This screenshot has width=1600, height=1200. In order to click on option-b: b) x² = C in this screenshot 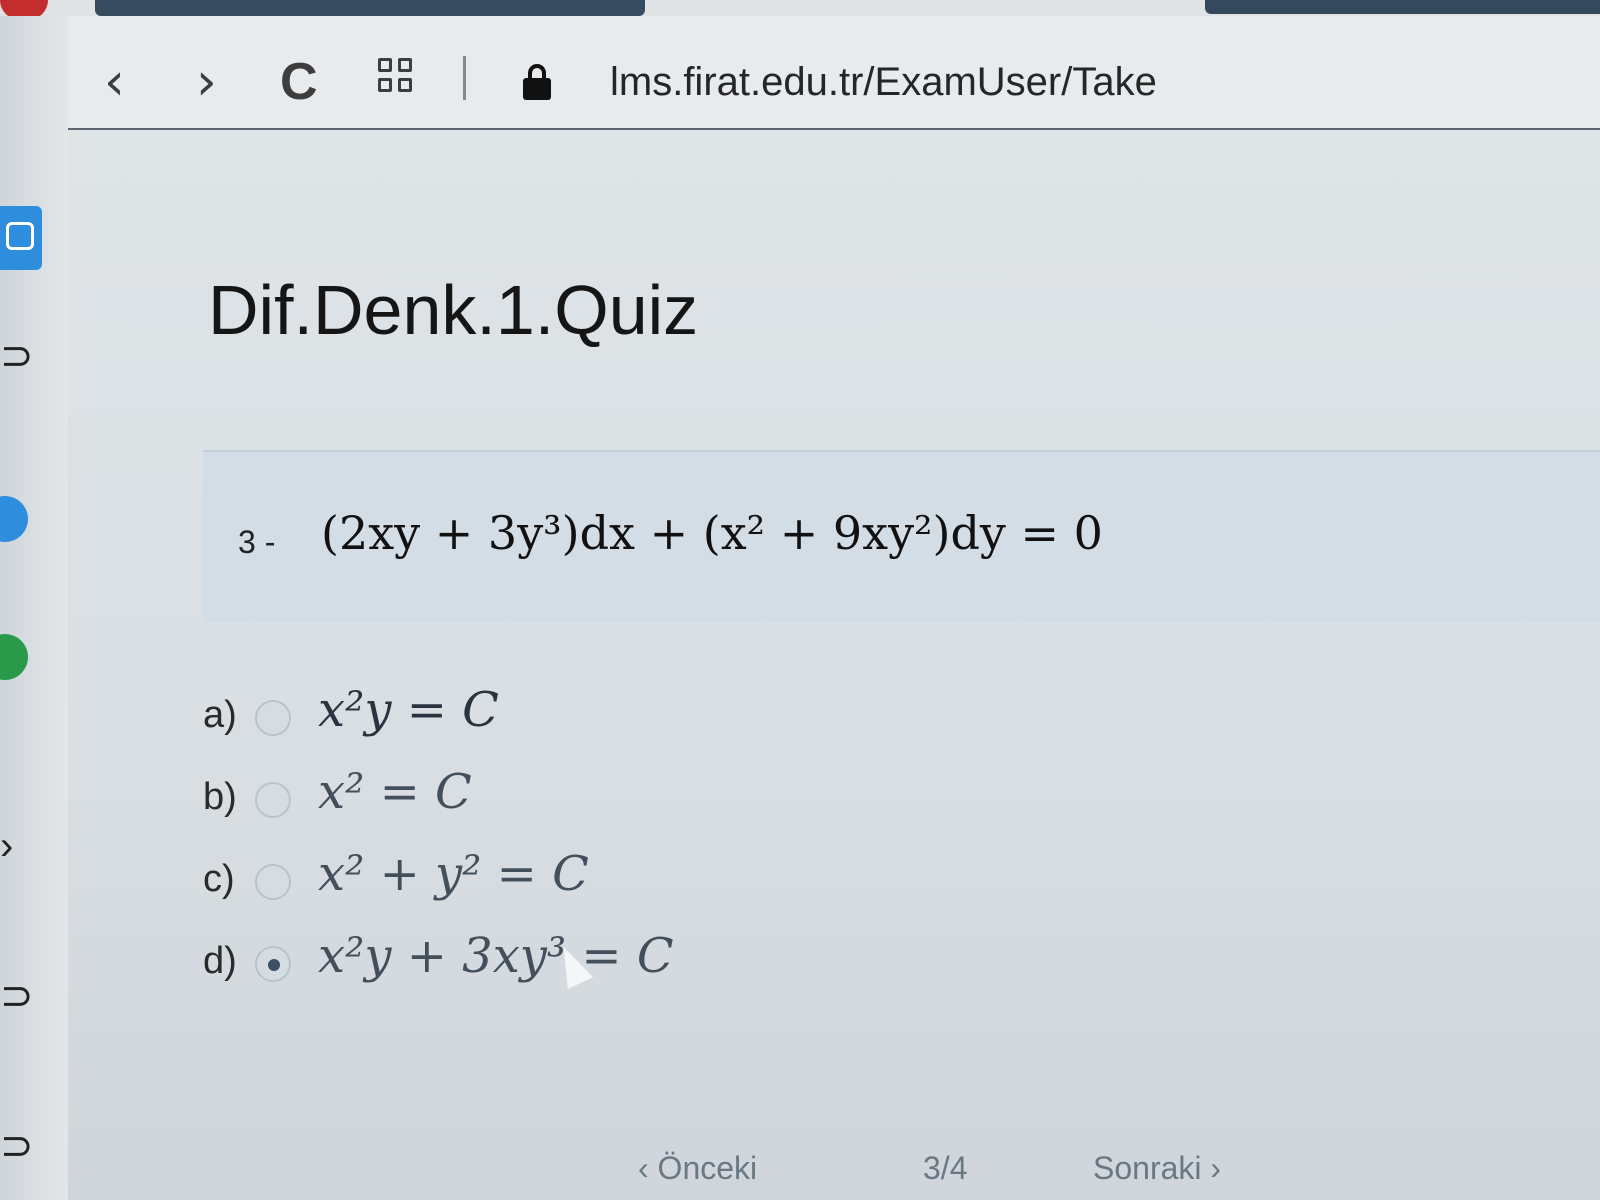, I will do `click(553, 799)`.